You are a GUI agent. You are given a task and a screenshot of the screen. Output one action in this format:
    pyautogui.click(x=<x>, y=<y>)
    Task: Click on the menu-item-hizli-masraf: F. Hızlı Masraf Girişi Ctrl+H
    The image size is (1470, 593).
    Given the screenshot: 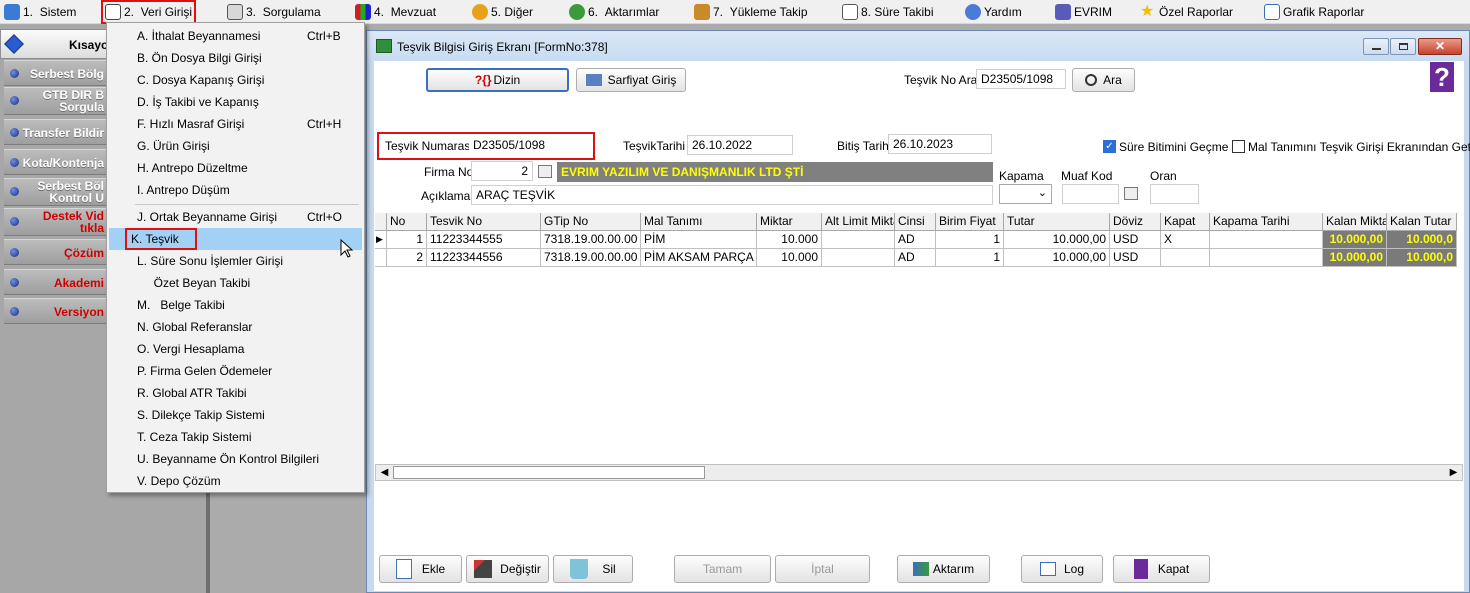 What is the action you would take?
    pyautogui.click(x=235, y=124)
    